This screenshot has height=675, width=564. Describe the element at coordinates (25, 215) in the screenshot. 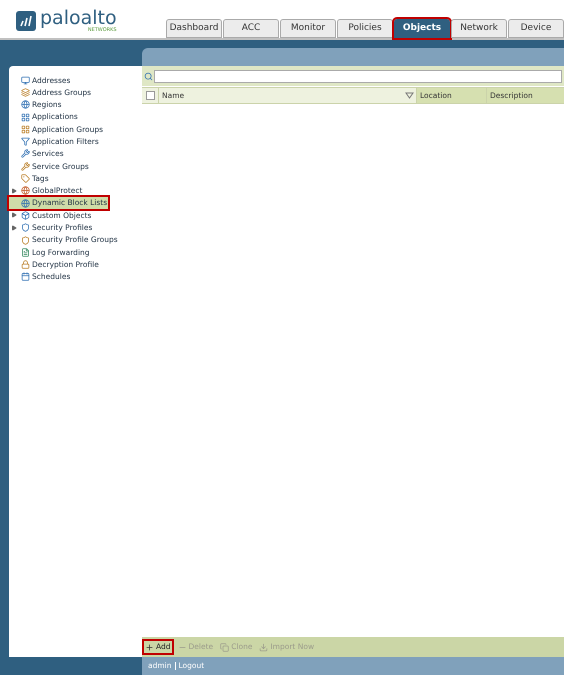

I see `box-icon` at that location.